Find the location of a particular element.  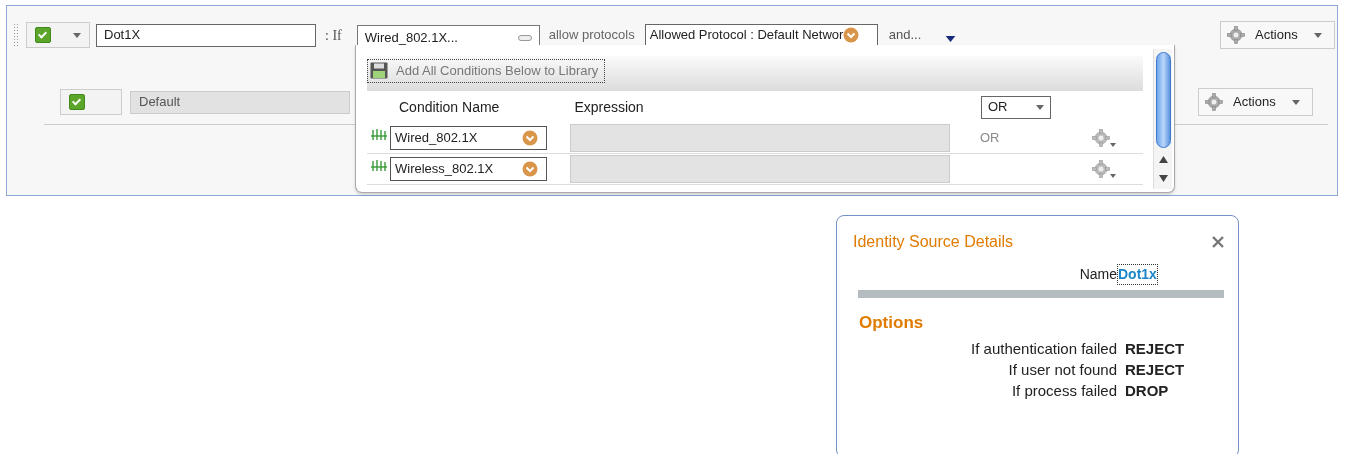

option-value: DROP is located at coordinates (1147, 390).